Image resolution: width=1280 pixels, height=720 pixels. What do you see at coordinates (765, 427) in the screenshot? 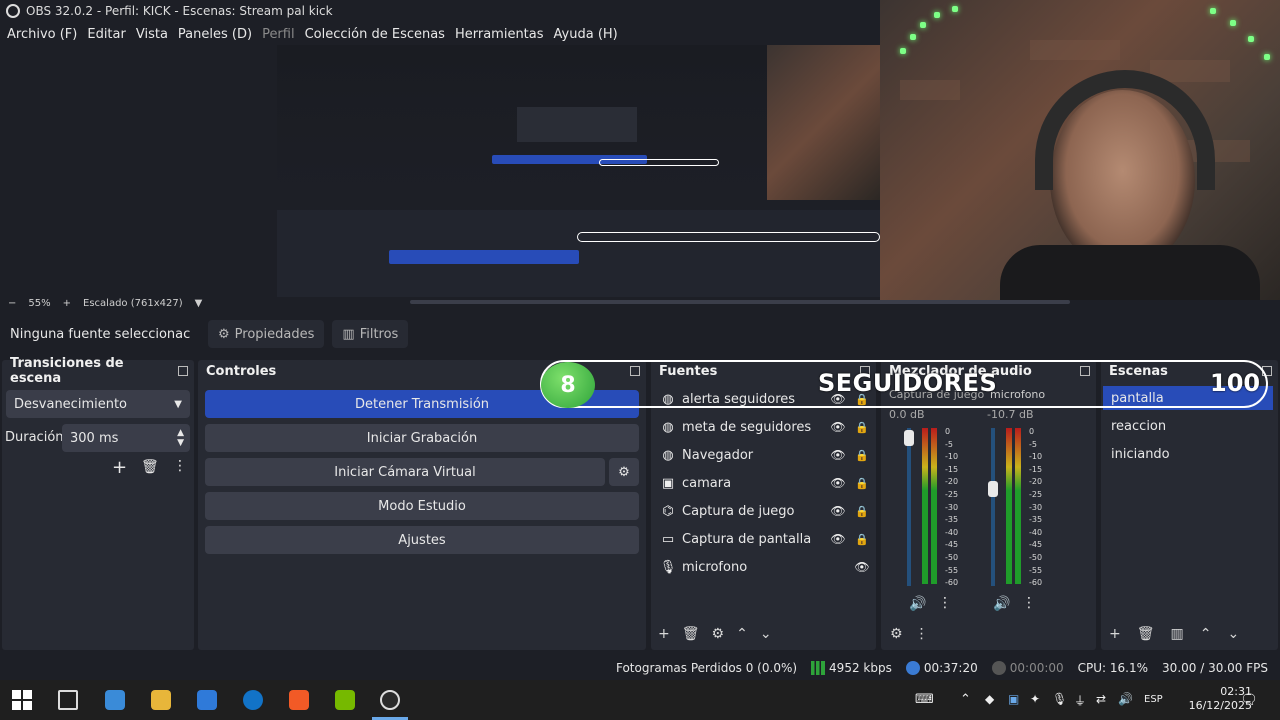
I see `source-item: ◍ meta de seguidores 👁 🔒` at bounding box center [765, 427].